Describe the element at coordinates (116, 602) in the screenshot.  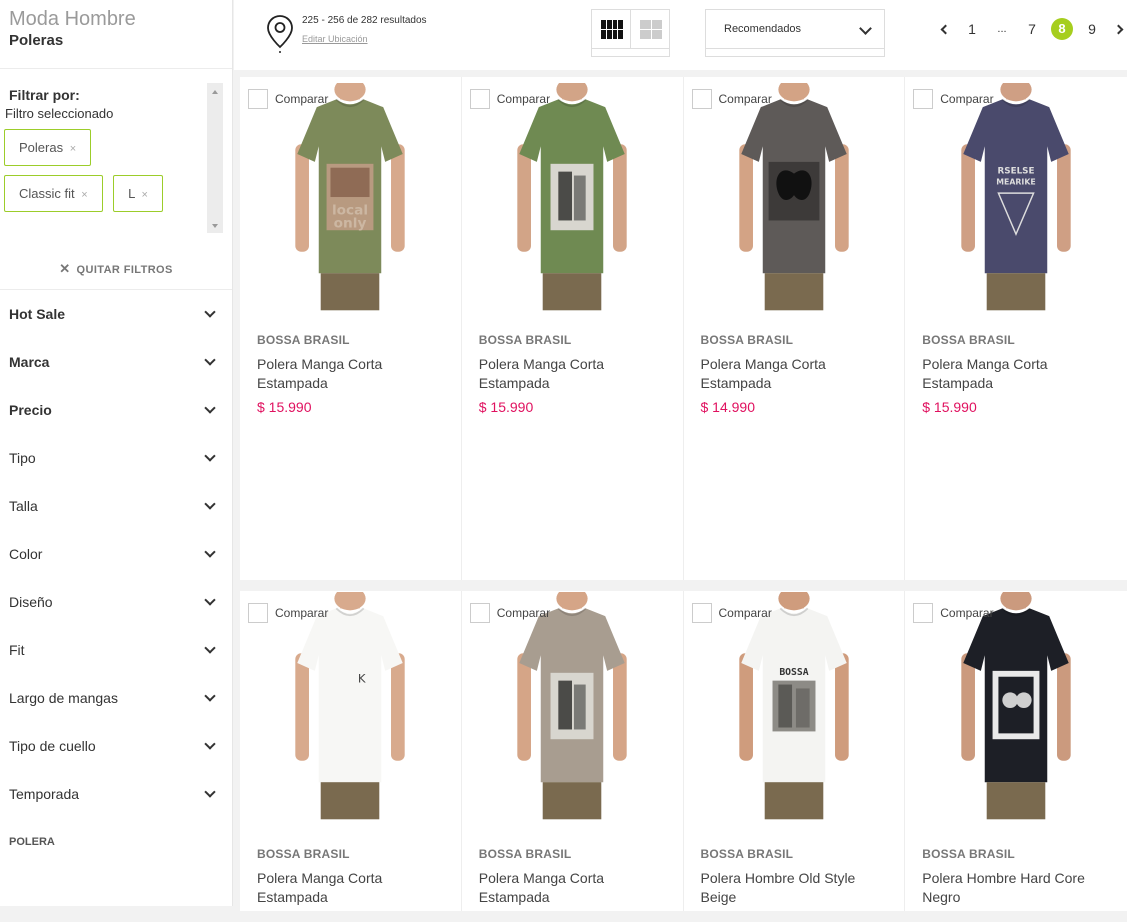
I see `facet-diseño: Diseño` at that location.